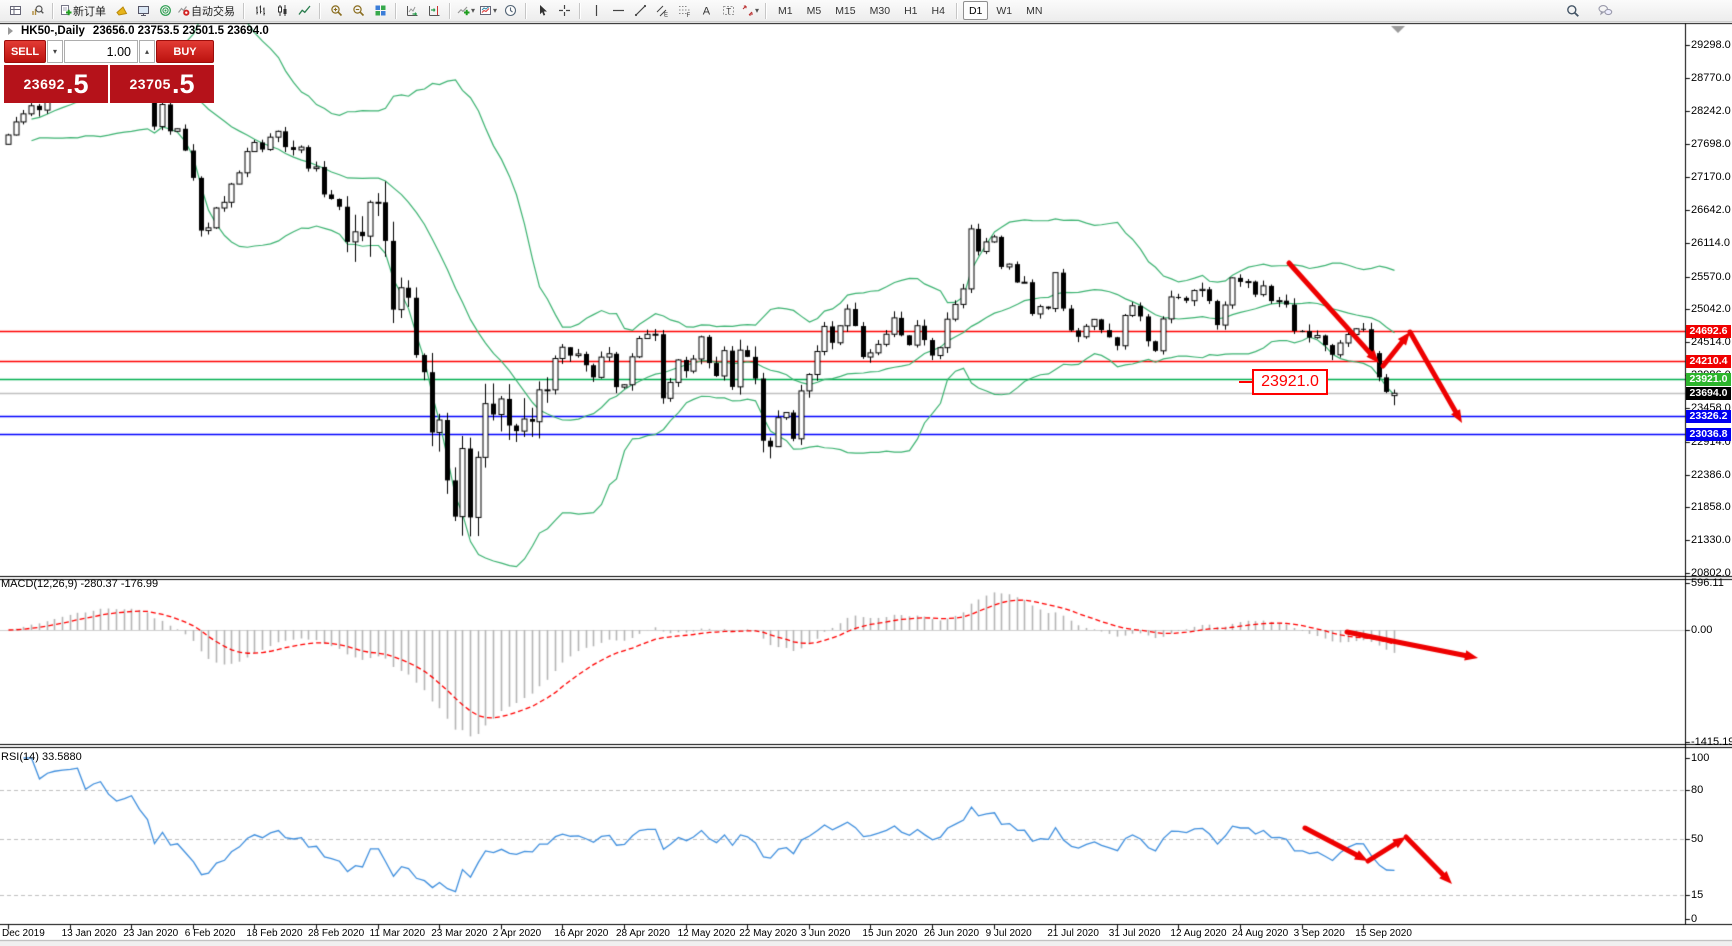 The width and height of the screenshot is (1732, 946). I want to click on search-button, so click(1573, 10).